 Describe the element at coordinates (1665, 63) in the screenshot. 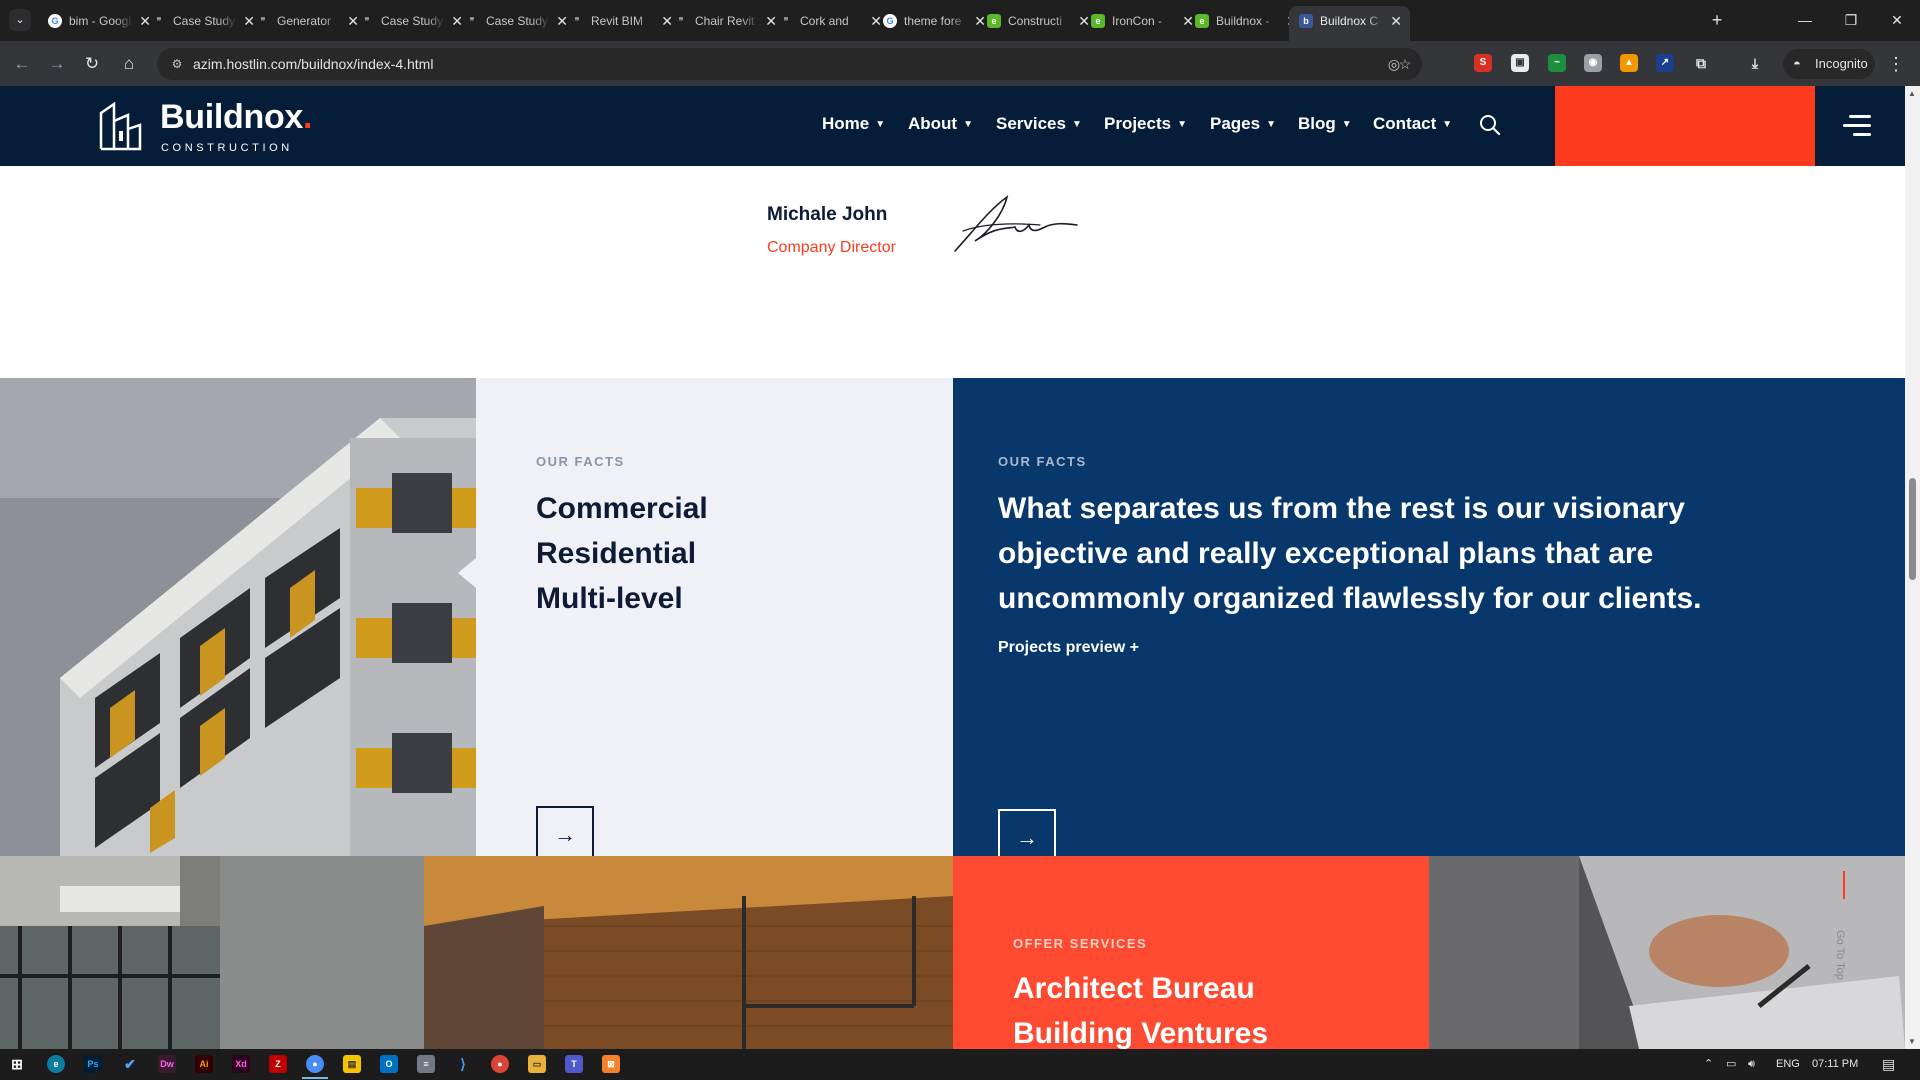

I see `extension-icon: ↗` at that location.